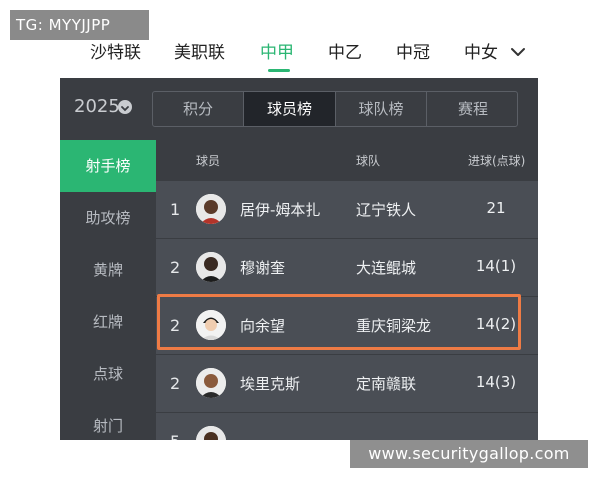 The width and height of the screenshot is (600, 480). Describe the element at coordinates (345, 50) in the screenshot. I see `tab-league-4: 中乙` at that location.